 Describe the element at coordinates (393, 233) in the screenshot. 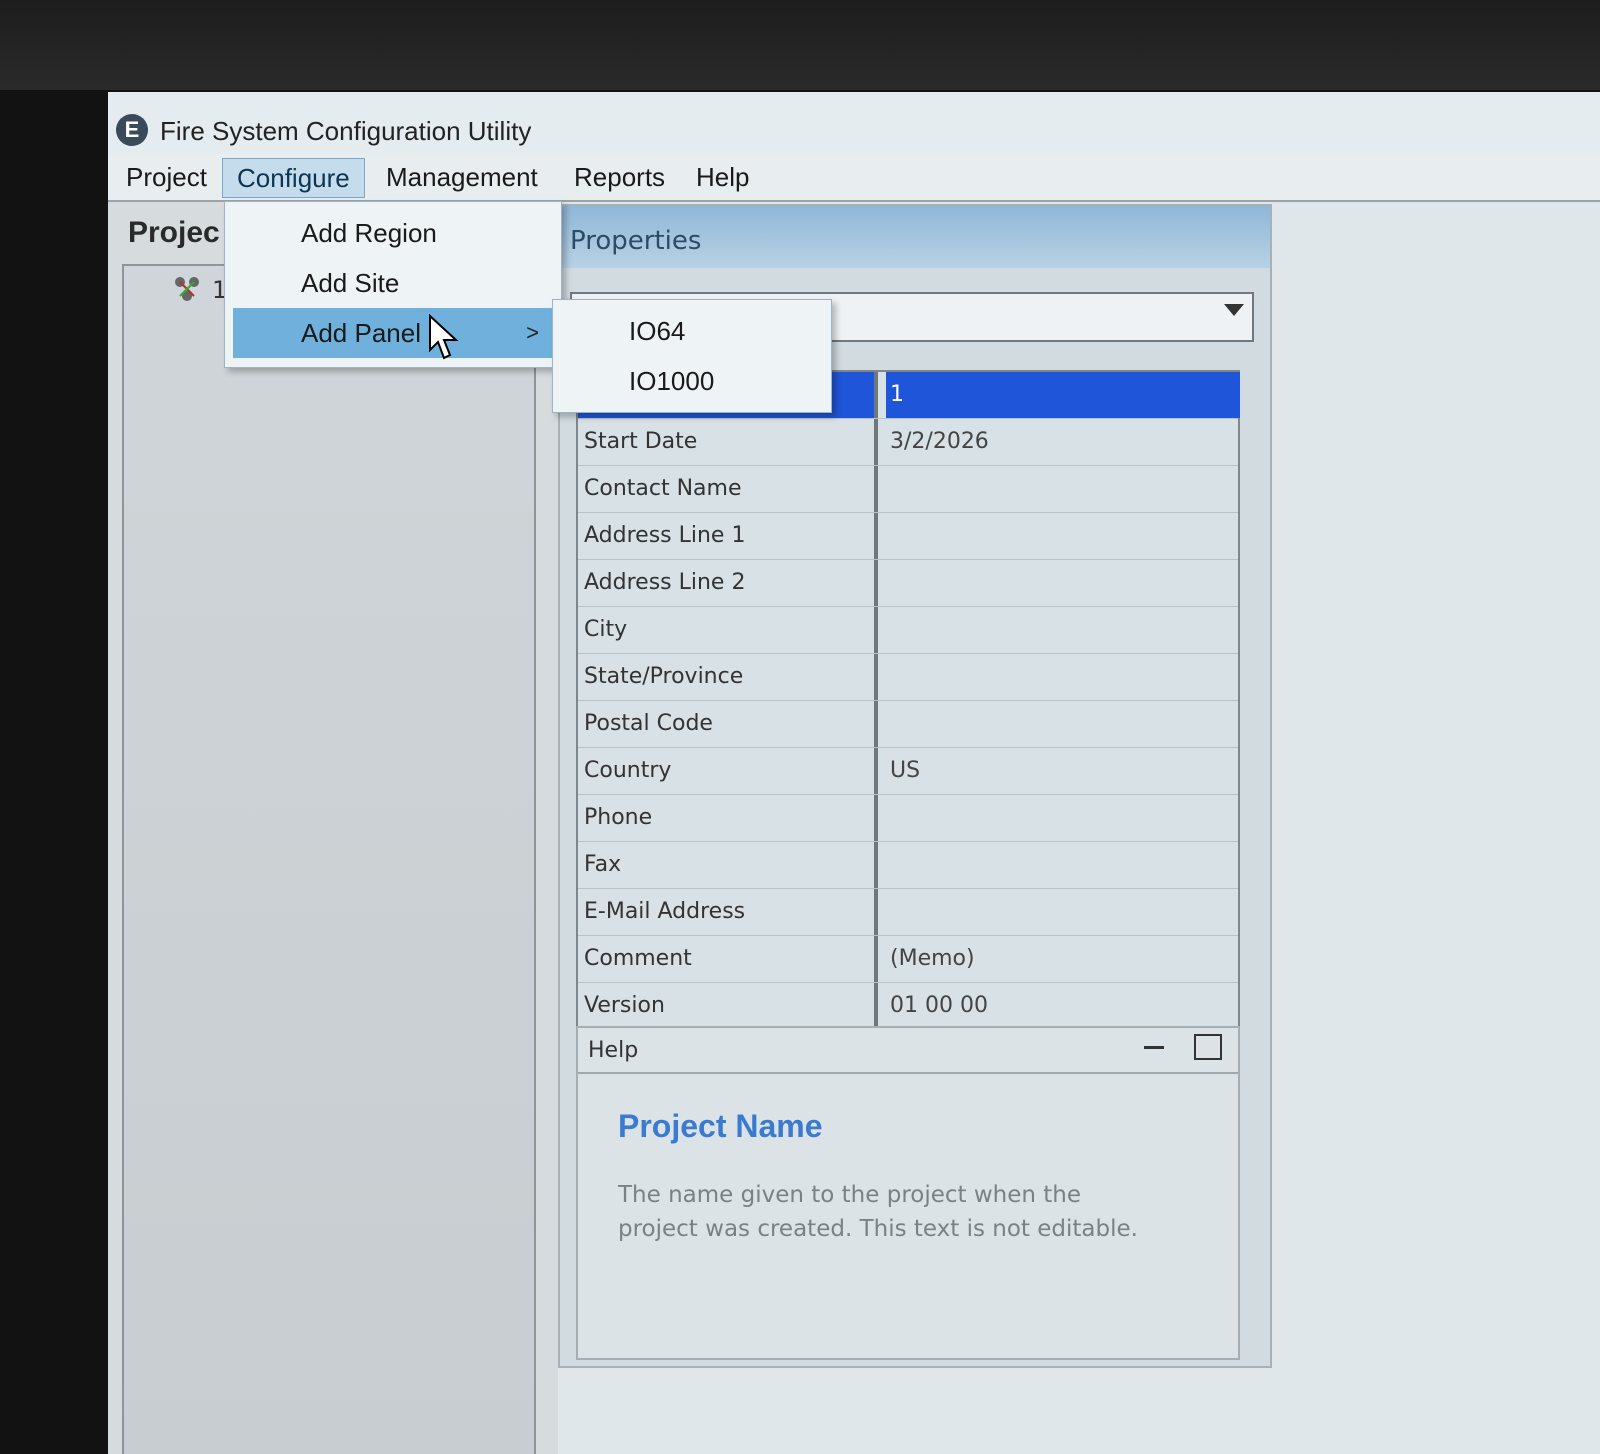

I see `menu-item-add-region: Add Region` at that location.